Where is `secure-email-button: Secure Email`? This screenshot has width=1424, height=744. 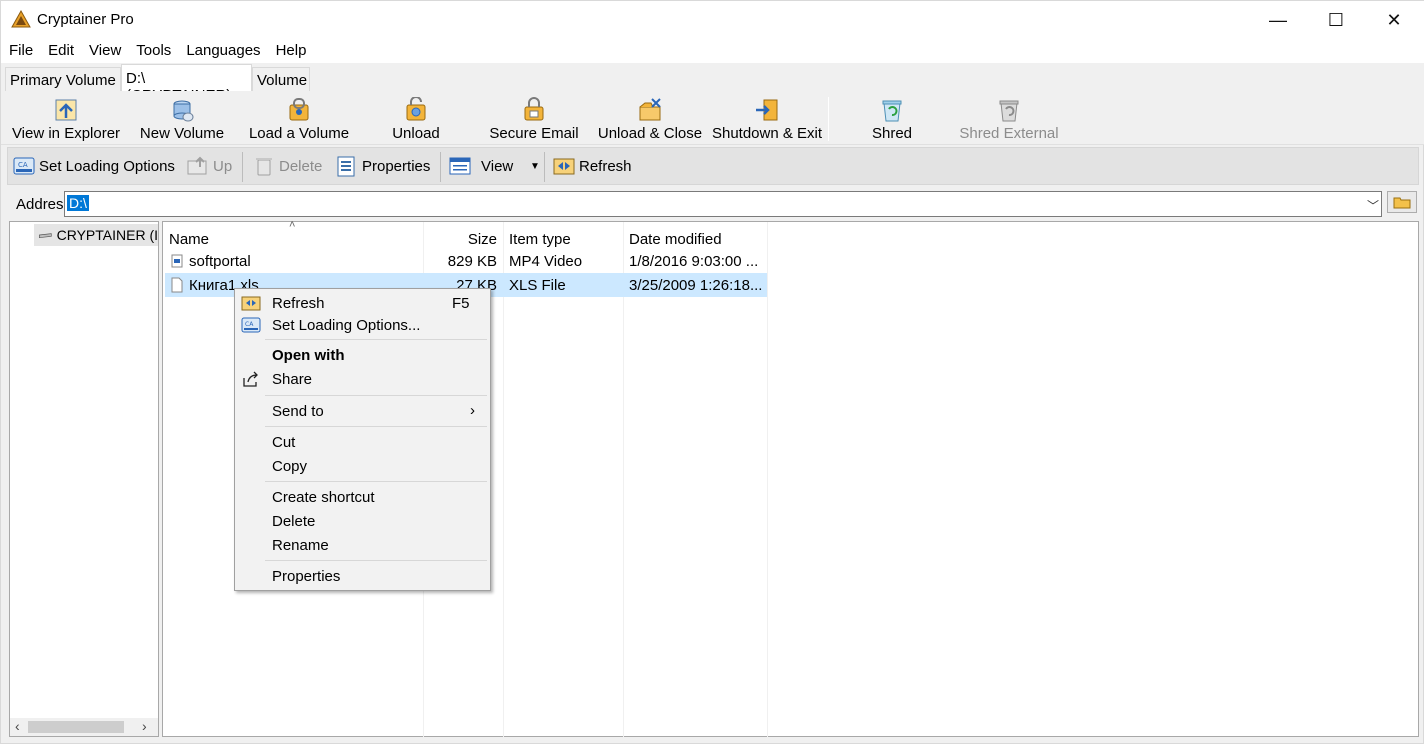
secure-email-button: Secure Email is located at coordinates (534, 118).